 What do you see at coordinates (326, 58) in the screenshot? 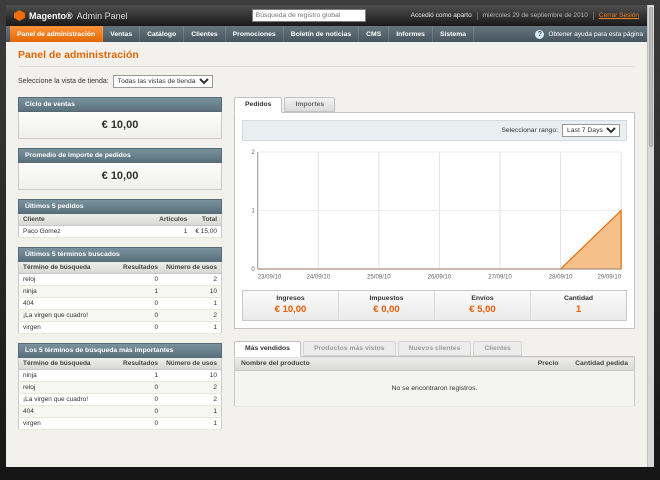
I see `page-title: Panel de administración` at bounding box center [326, 58].